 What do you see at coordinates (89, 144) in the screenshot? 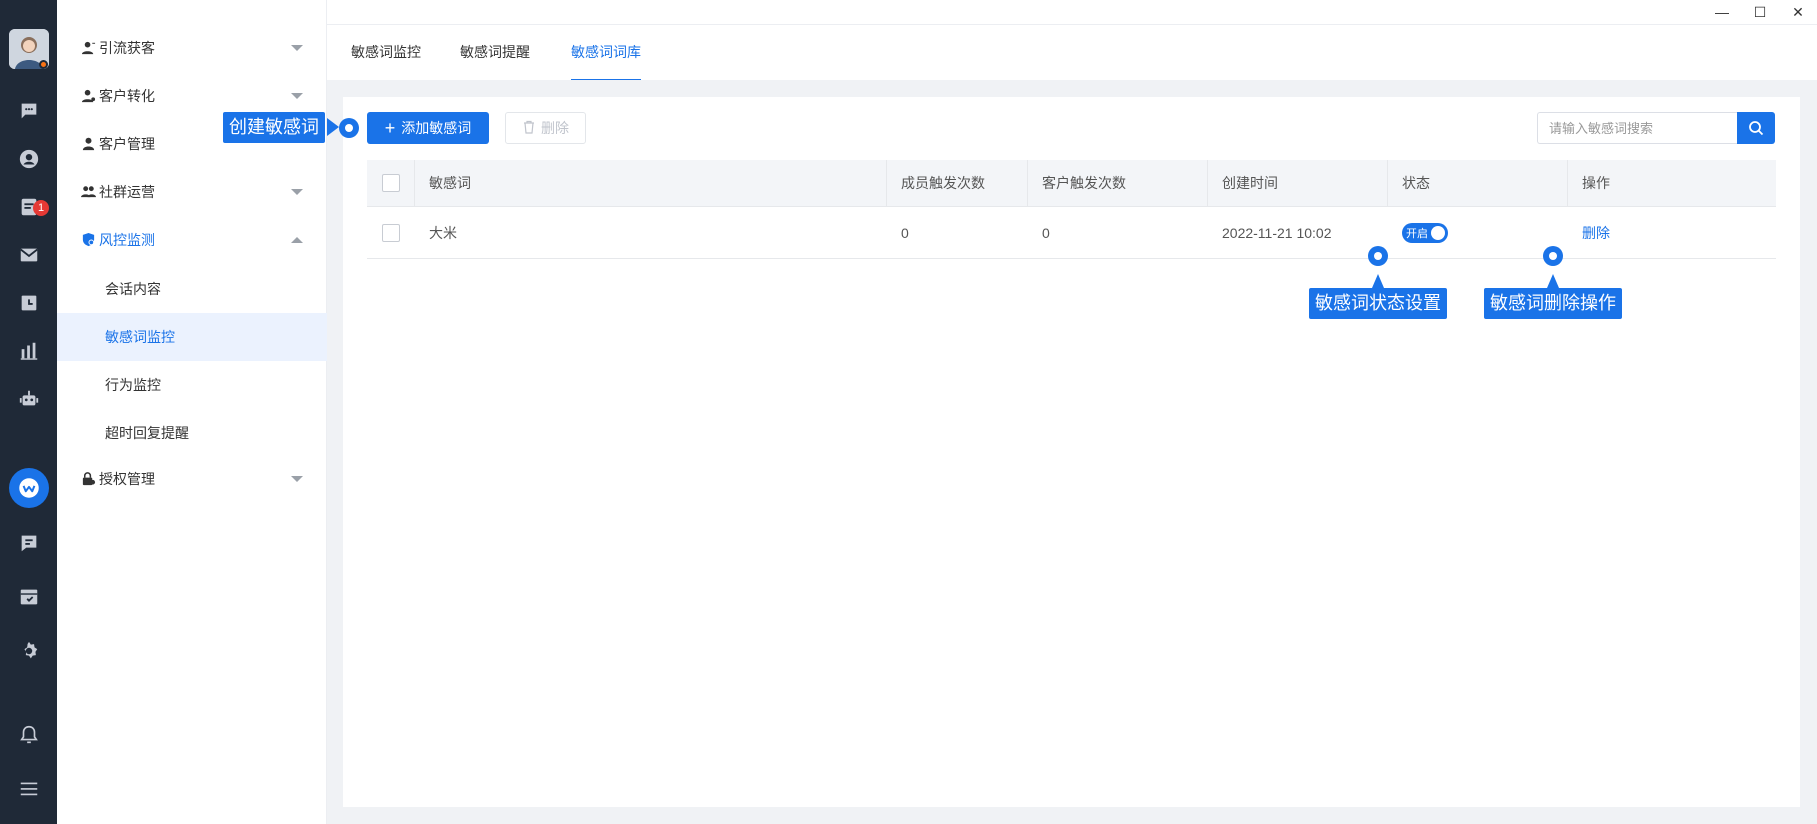
I see `user-icon` at bounding box center [89, 144].